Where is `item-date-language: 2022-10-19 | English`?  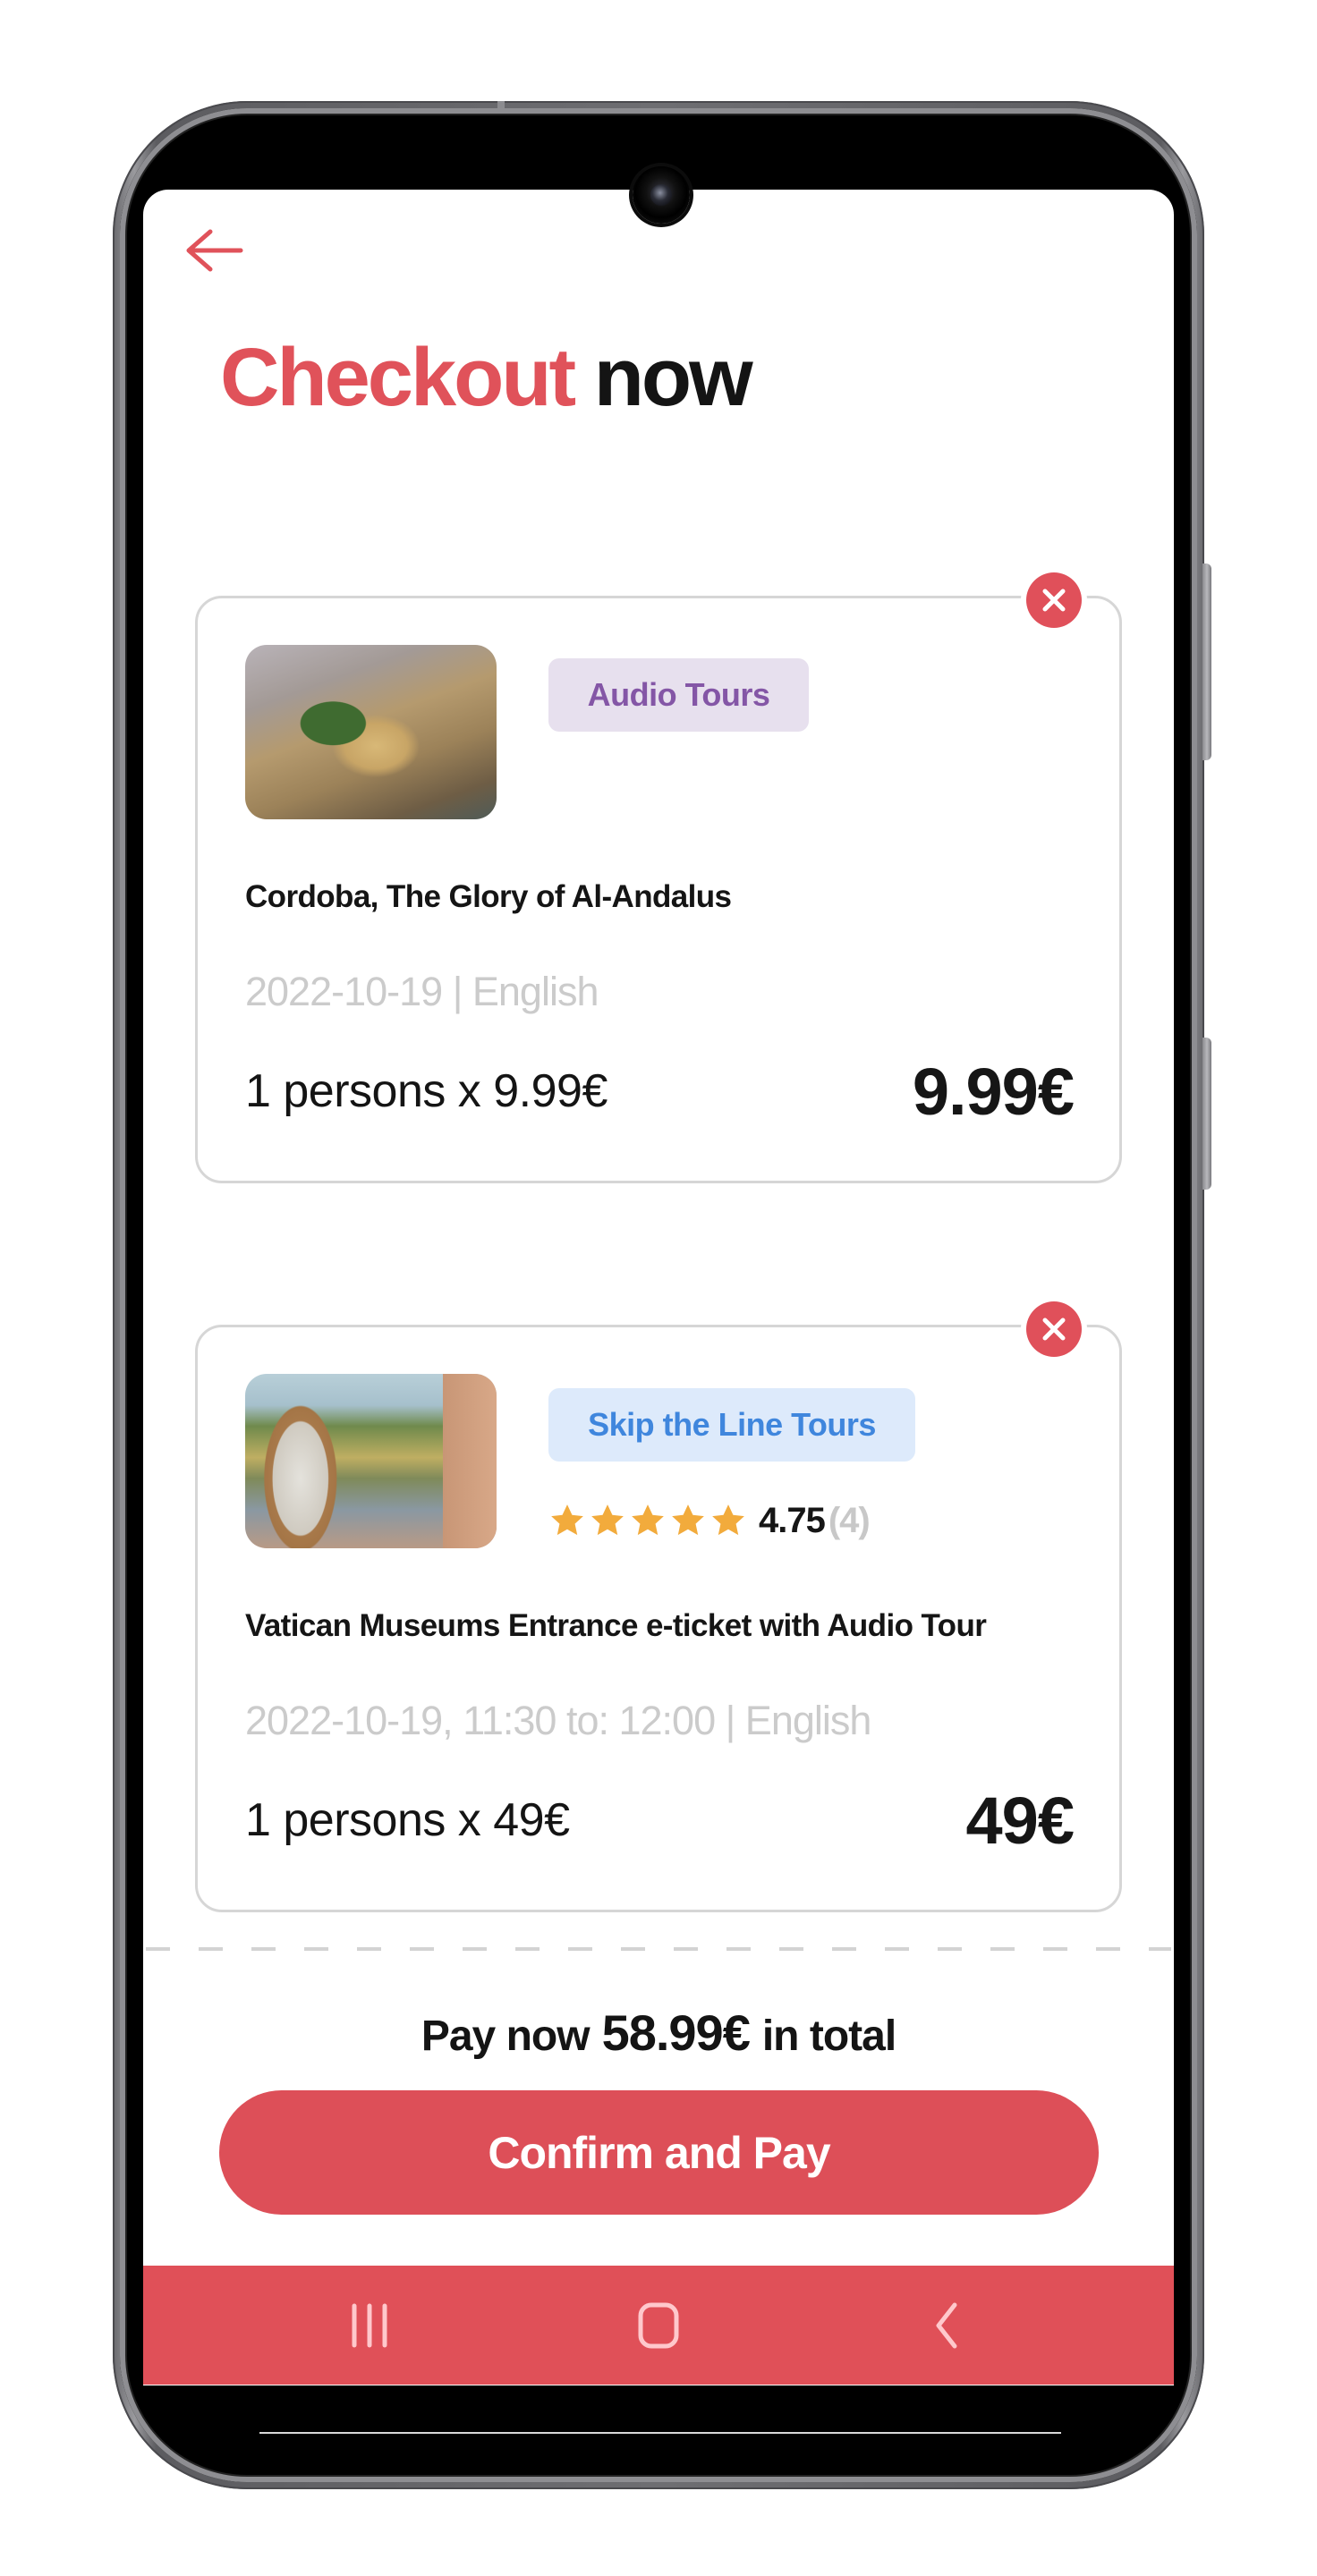 item-date-language: 2022-10-19 | English is located at coordinates (422, 991).